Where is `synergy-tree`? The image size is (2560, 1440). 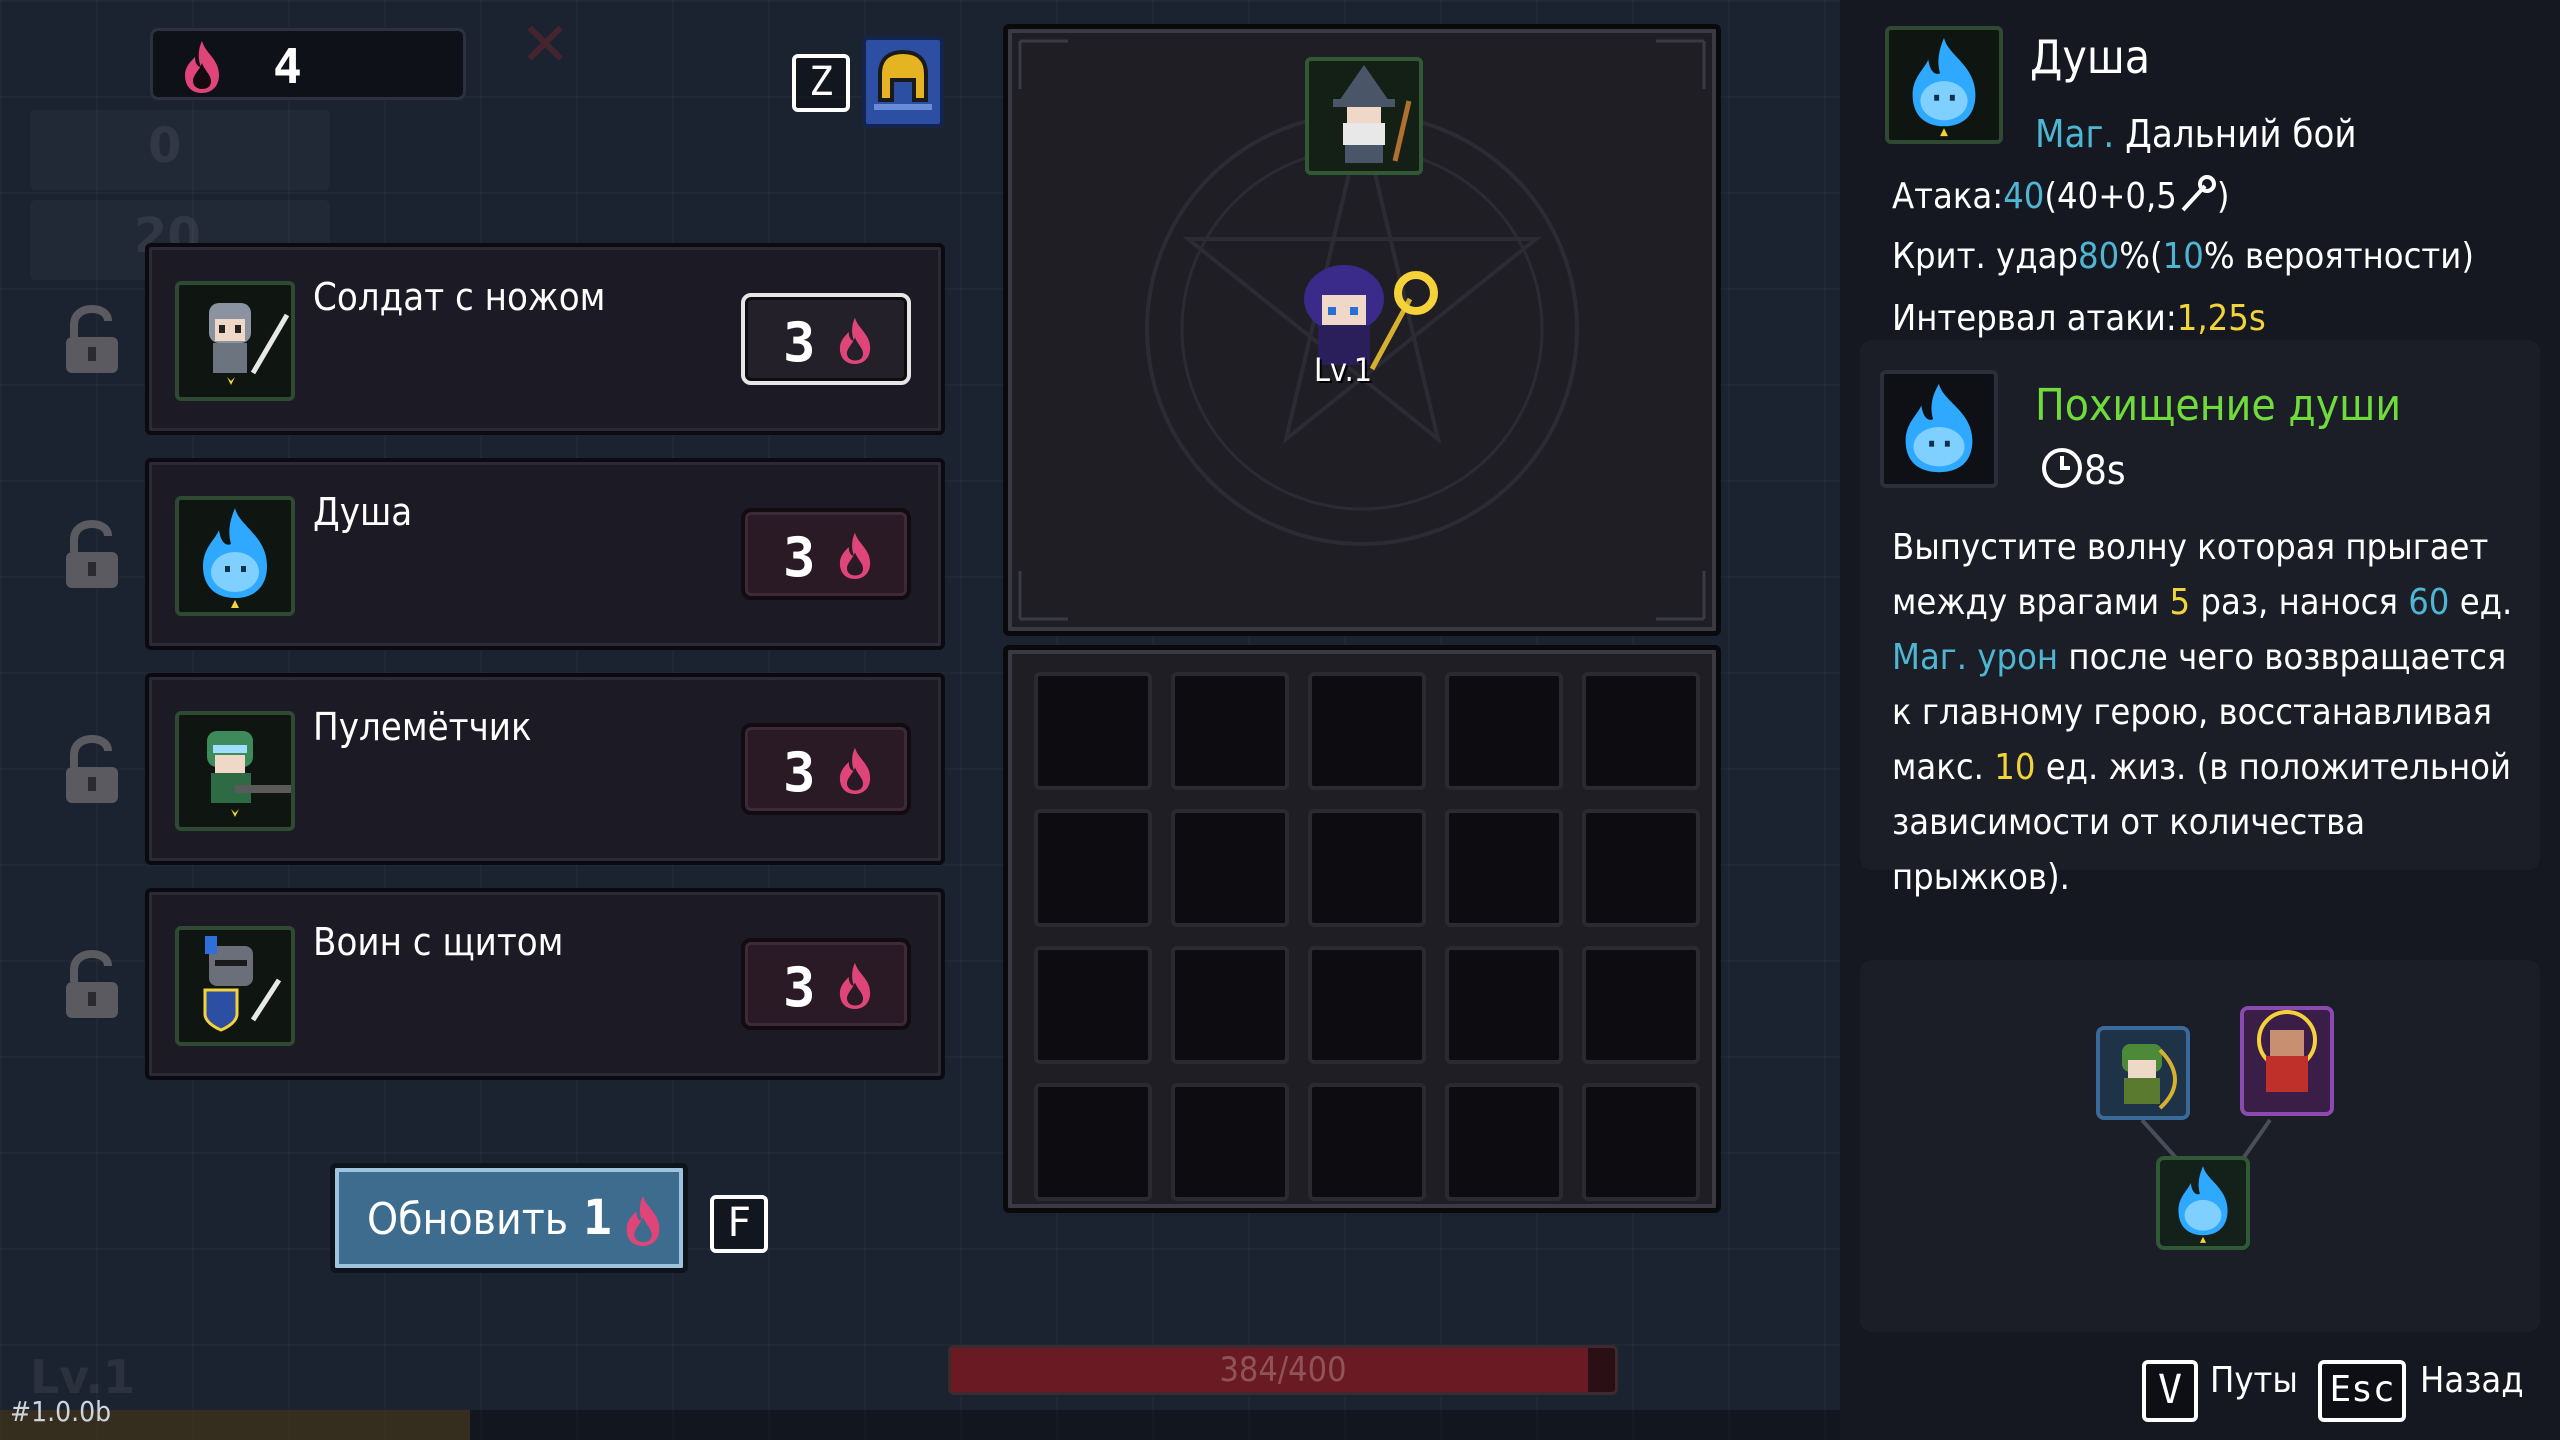 synergy-tree is located at coordinates (2200, 1146).